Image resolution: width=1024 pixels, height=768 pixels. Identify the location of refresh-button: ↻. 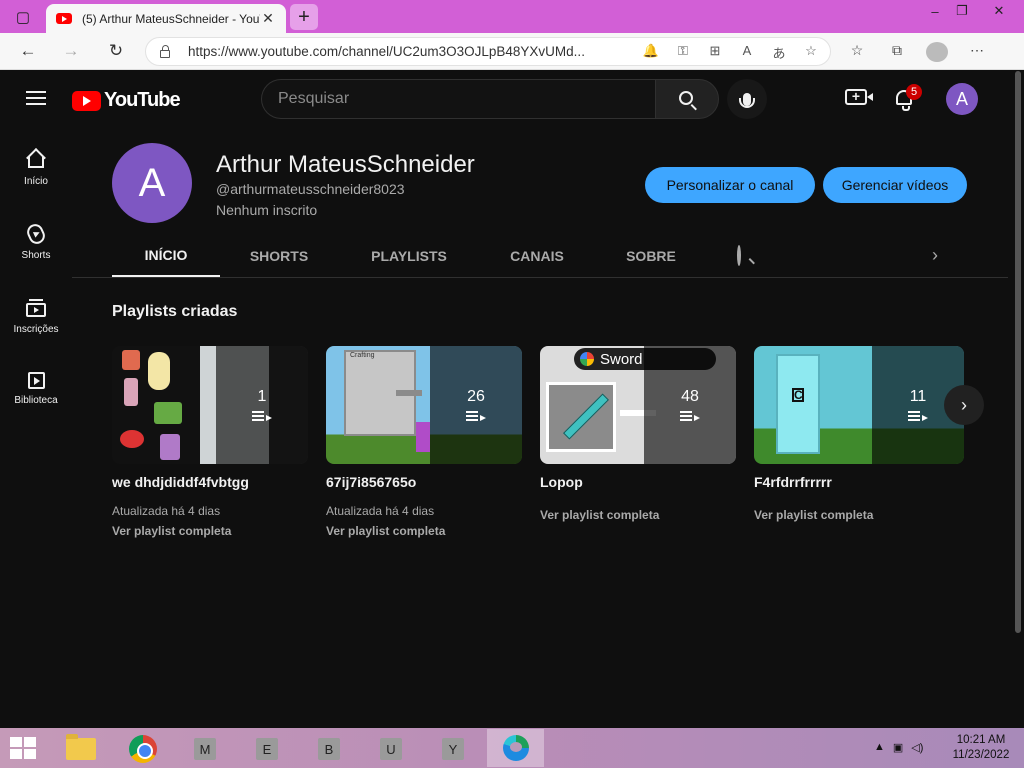
(116, 51).